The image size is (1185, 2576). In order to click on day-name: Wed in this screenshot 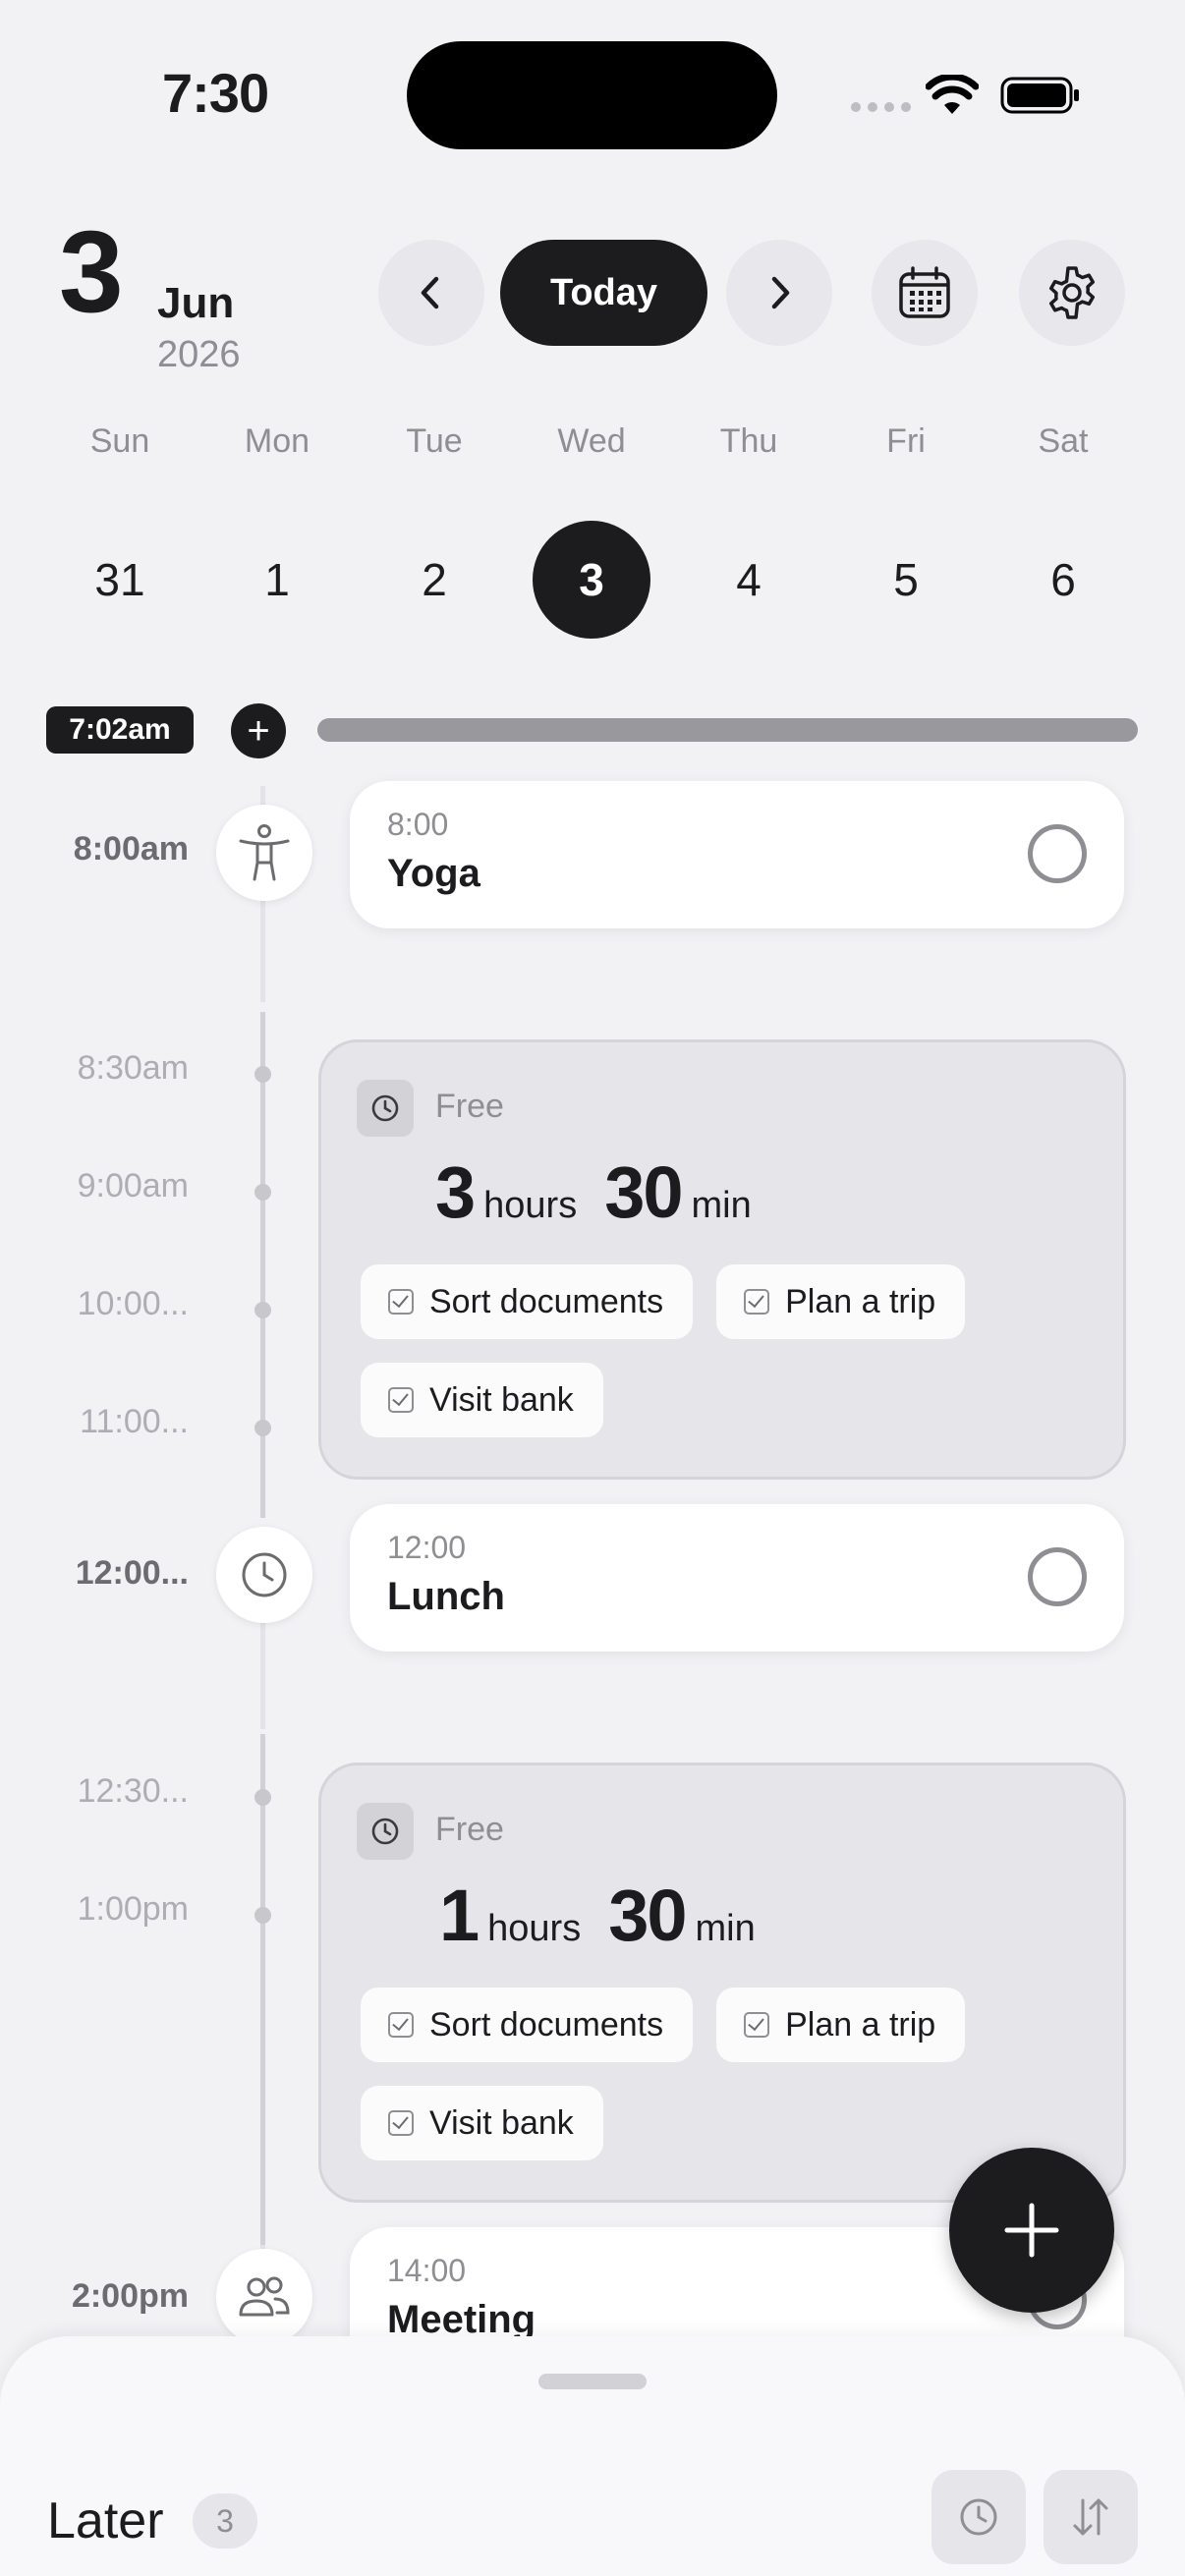, I will do `click(592, 441)`.